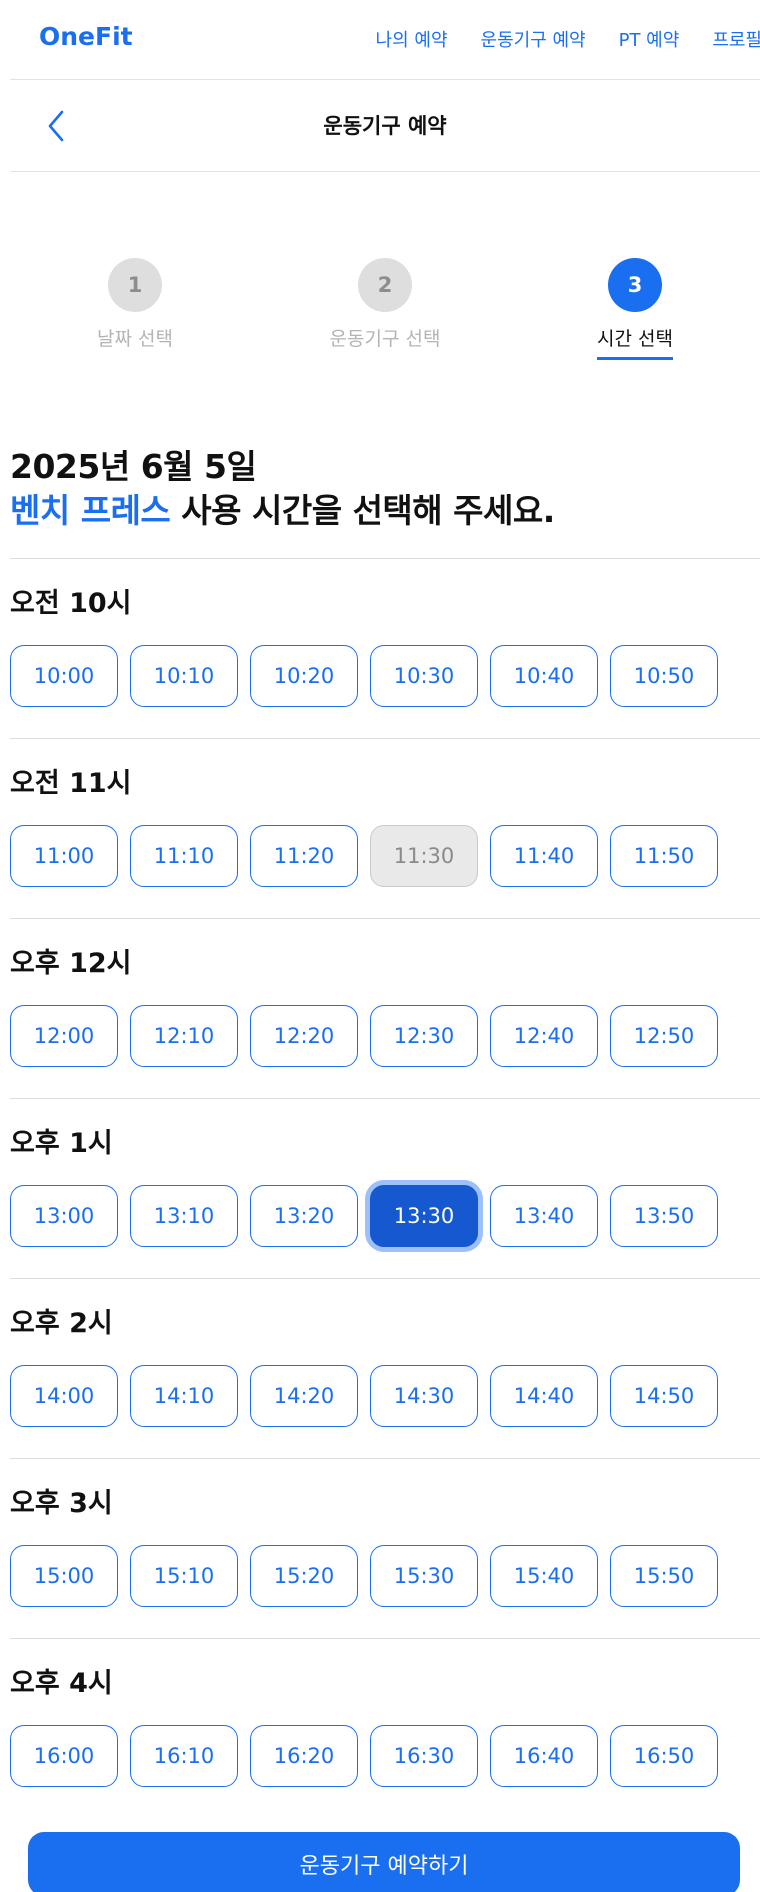 The height and width of the screenshot is (1892, 760). What do you see at coordinates (362, 510) in the screenshot?
I see `prompt-text: 사용 시간을 선택해 주세요.` at bounding box center [362, 510].